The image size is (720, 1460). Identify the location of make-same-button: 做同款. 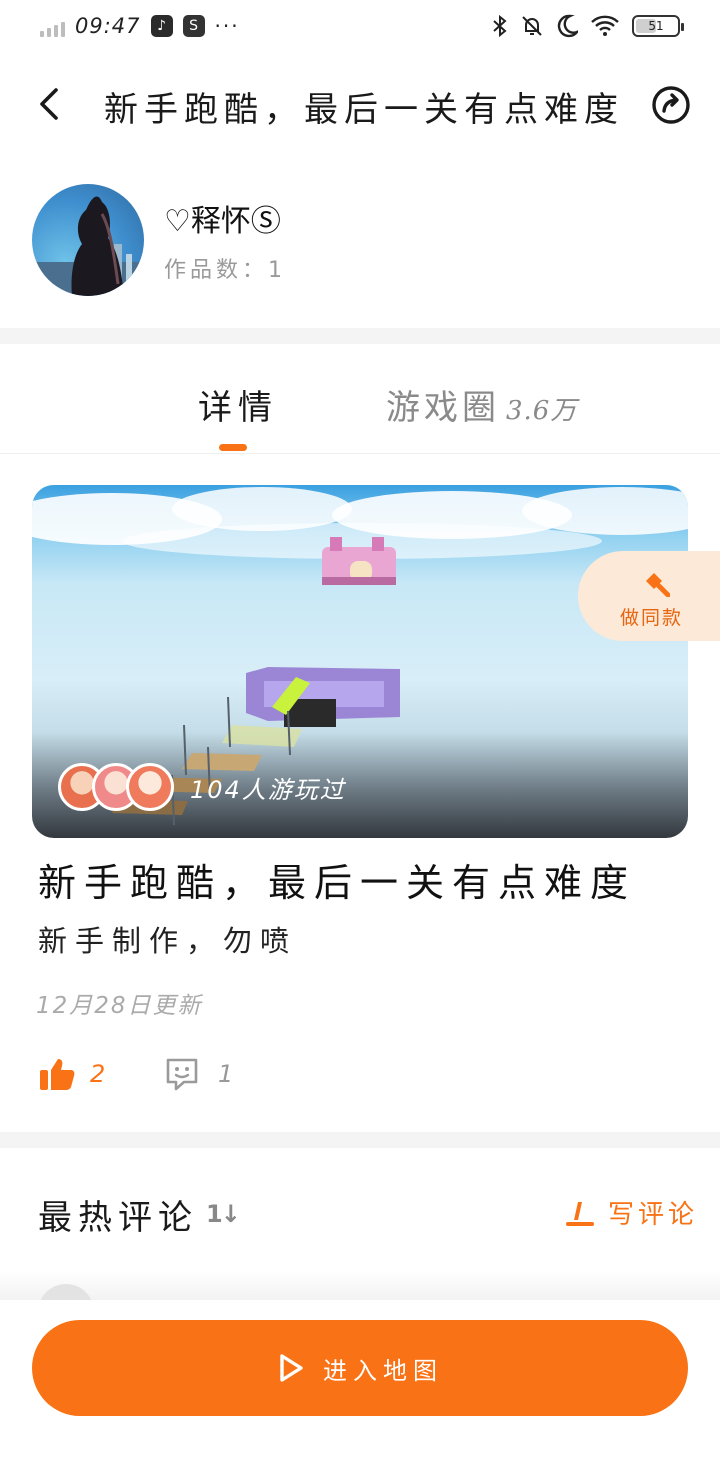
(649, 596).